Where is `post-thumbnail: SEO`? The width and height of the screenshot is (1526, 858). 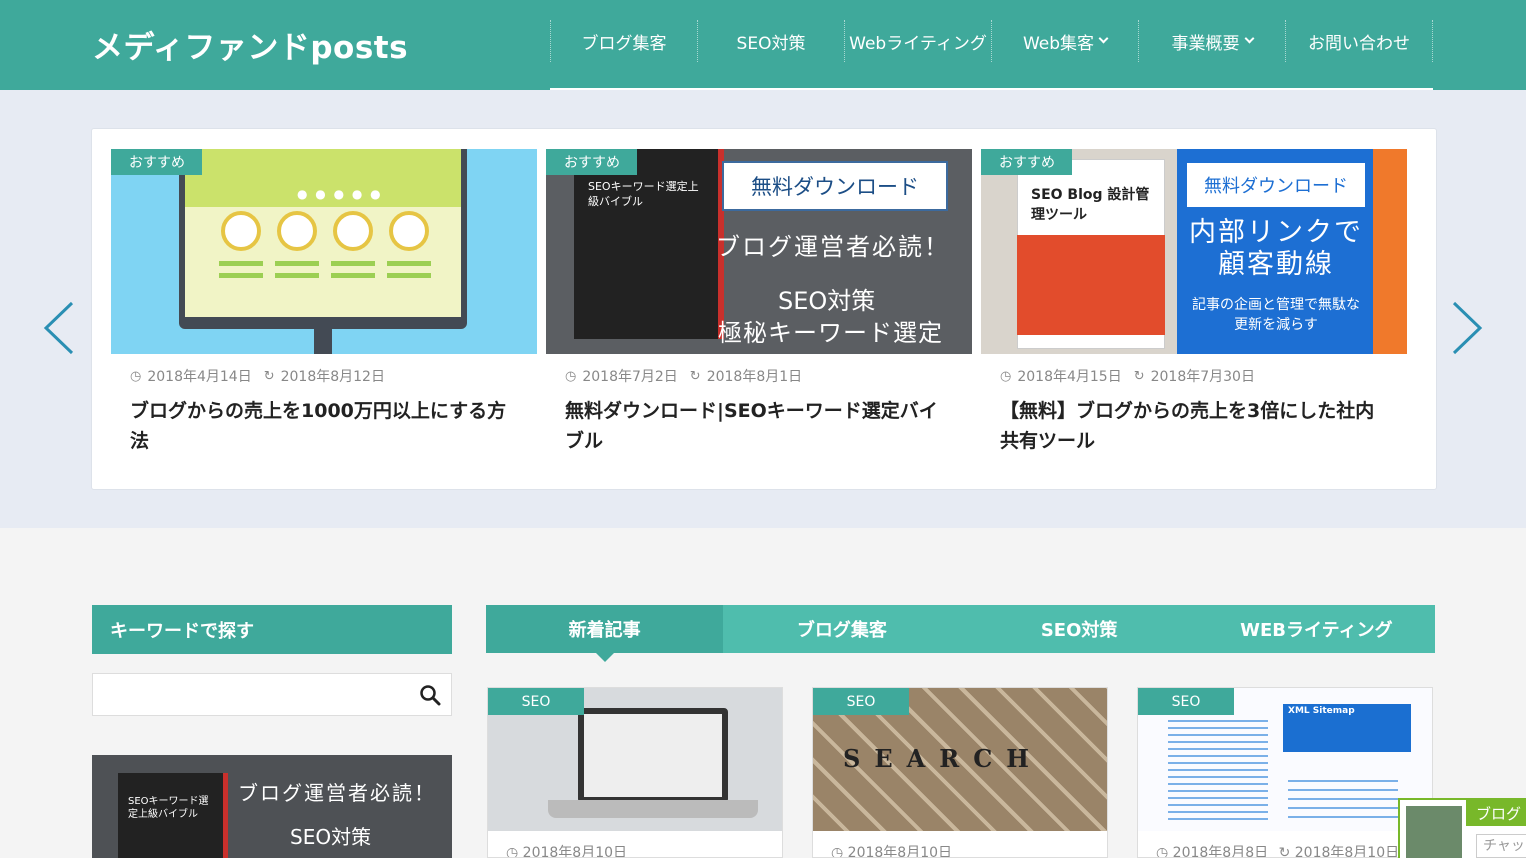
post-thumbnail: SEO is located at coordinates (635, 759).